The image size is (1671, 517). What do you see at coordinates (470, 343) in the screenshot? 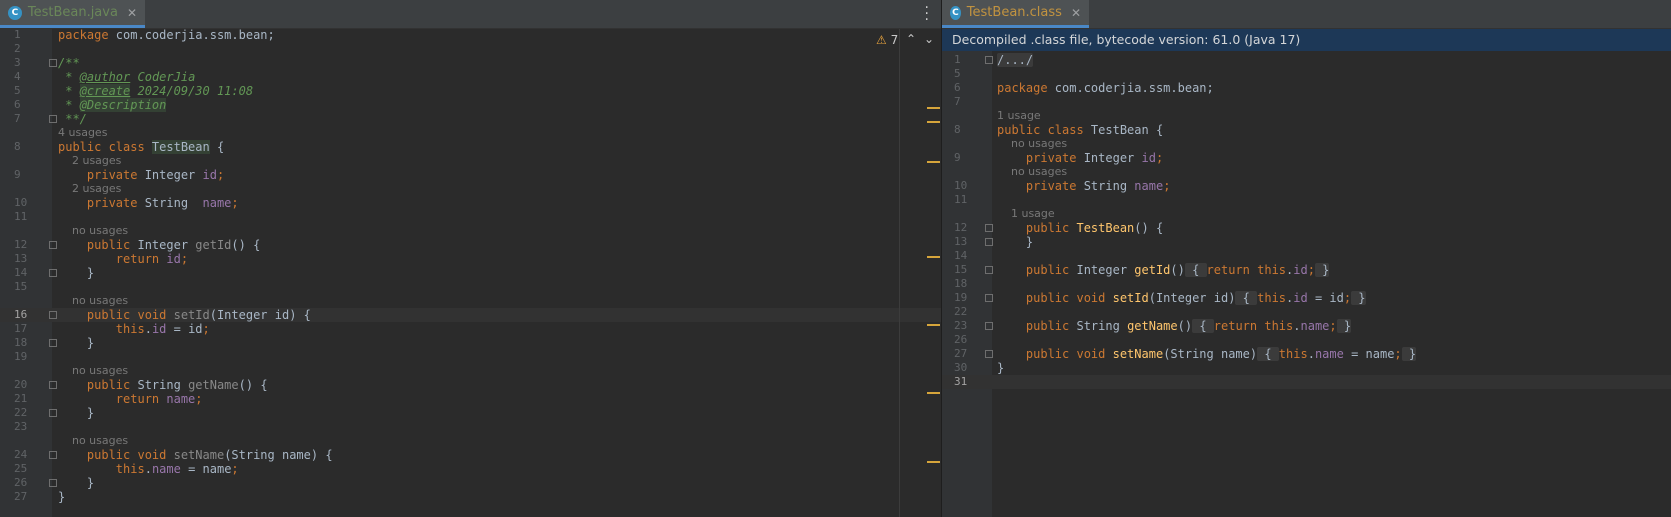
I see `code-line: 18 }` at bounding box center [470, 343].